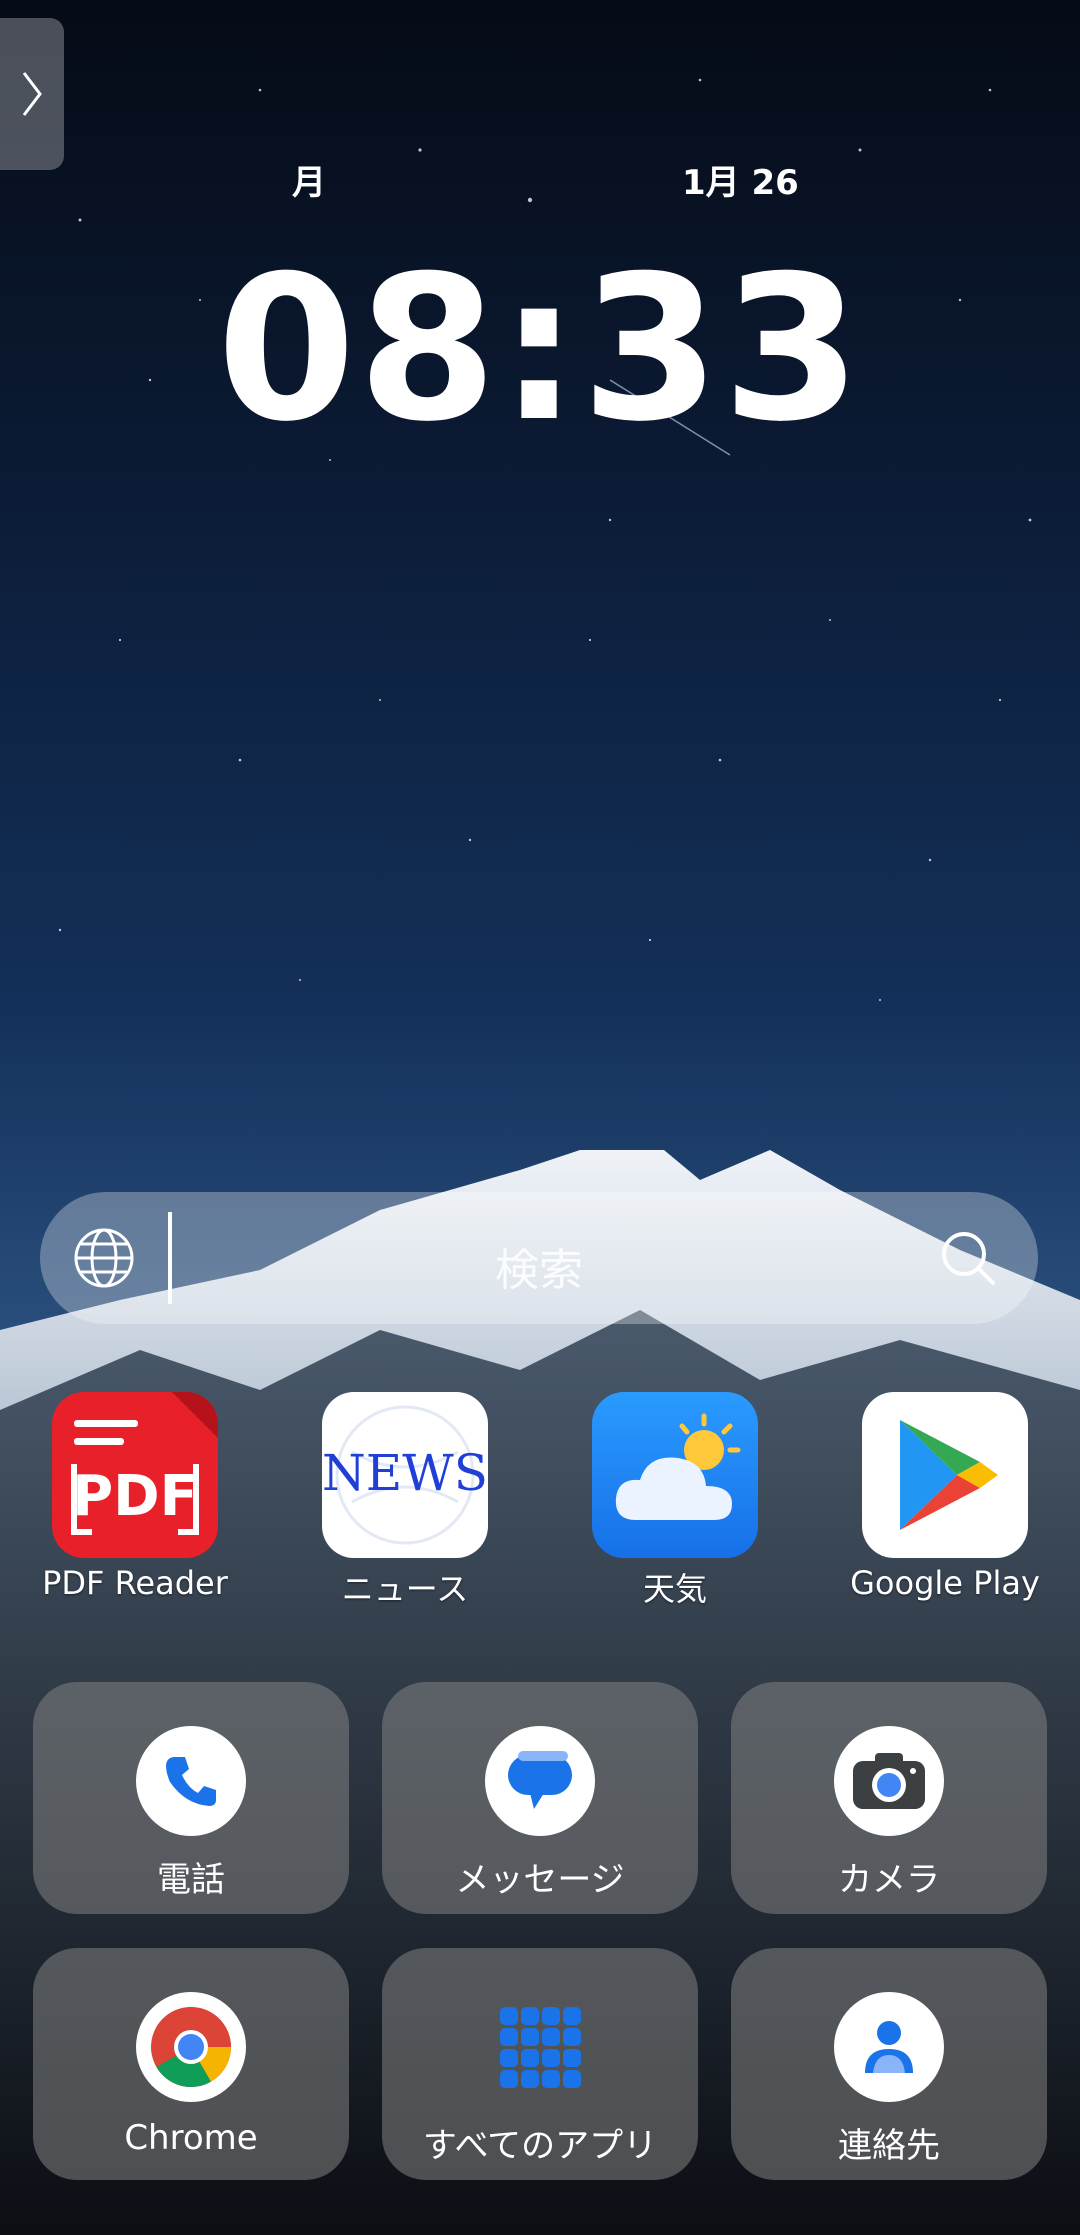 This screenshot has height=2235, width=1080. I want to click on date-label: 1月 26, so click(740, 183).